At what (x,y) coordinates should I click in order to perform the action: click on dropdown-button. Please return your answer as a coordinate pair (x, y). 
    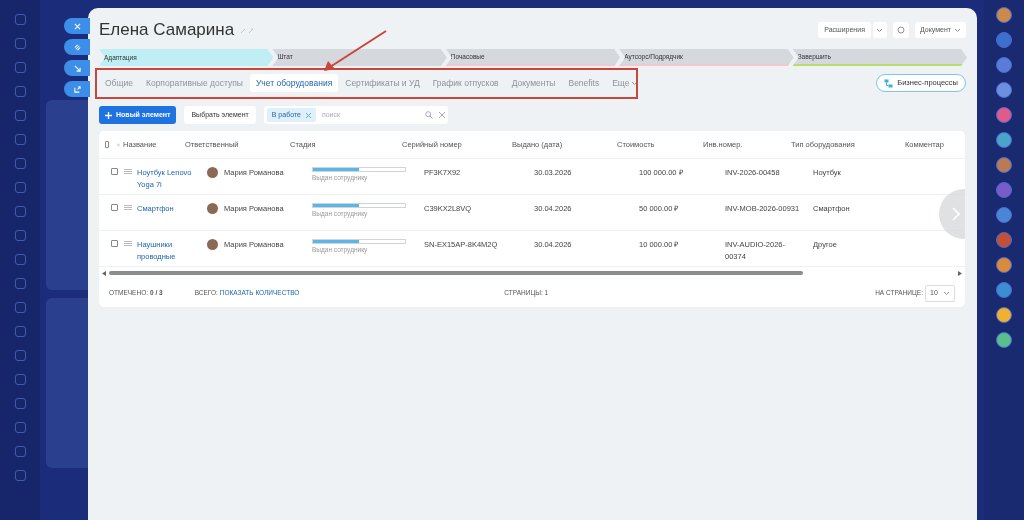
    Looking at the image, I should click on (879, 30).